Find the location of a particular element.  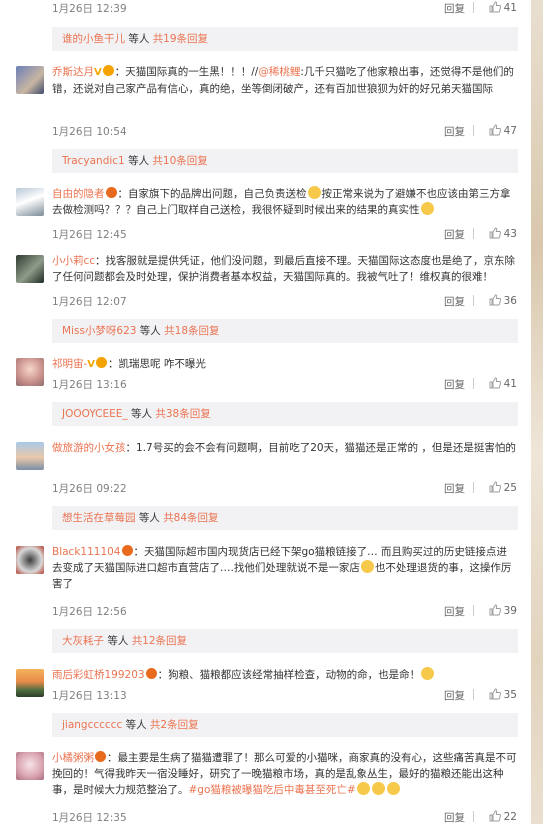

reply-user-link: 想生活在草莓园 is located at coordinates (99, 518).